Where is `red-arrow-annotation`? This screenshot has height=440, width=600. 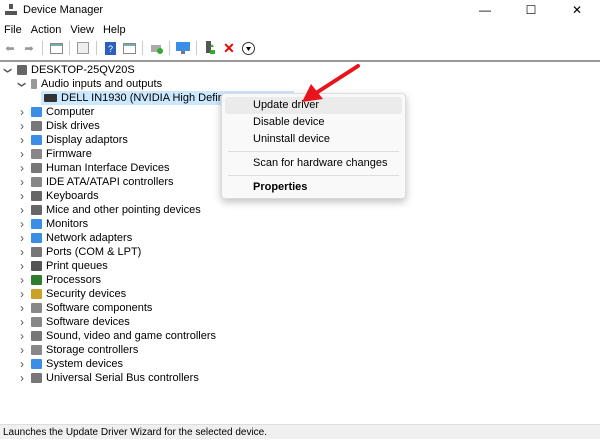 red-arrow-annotation is located at coordinates (331, 83).